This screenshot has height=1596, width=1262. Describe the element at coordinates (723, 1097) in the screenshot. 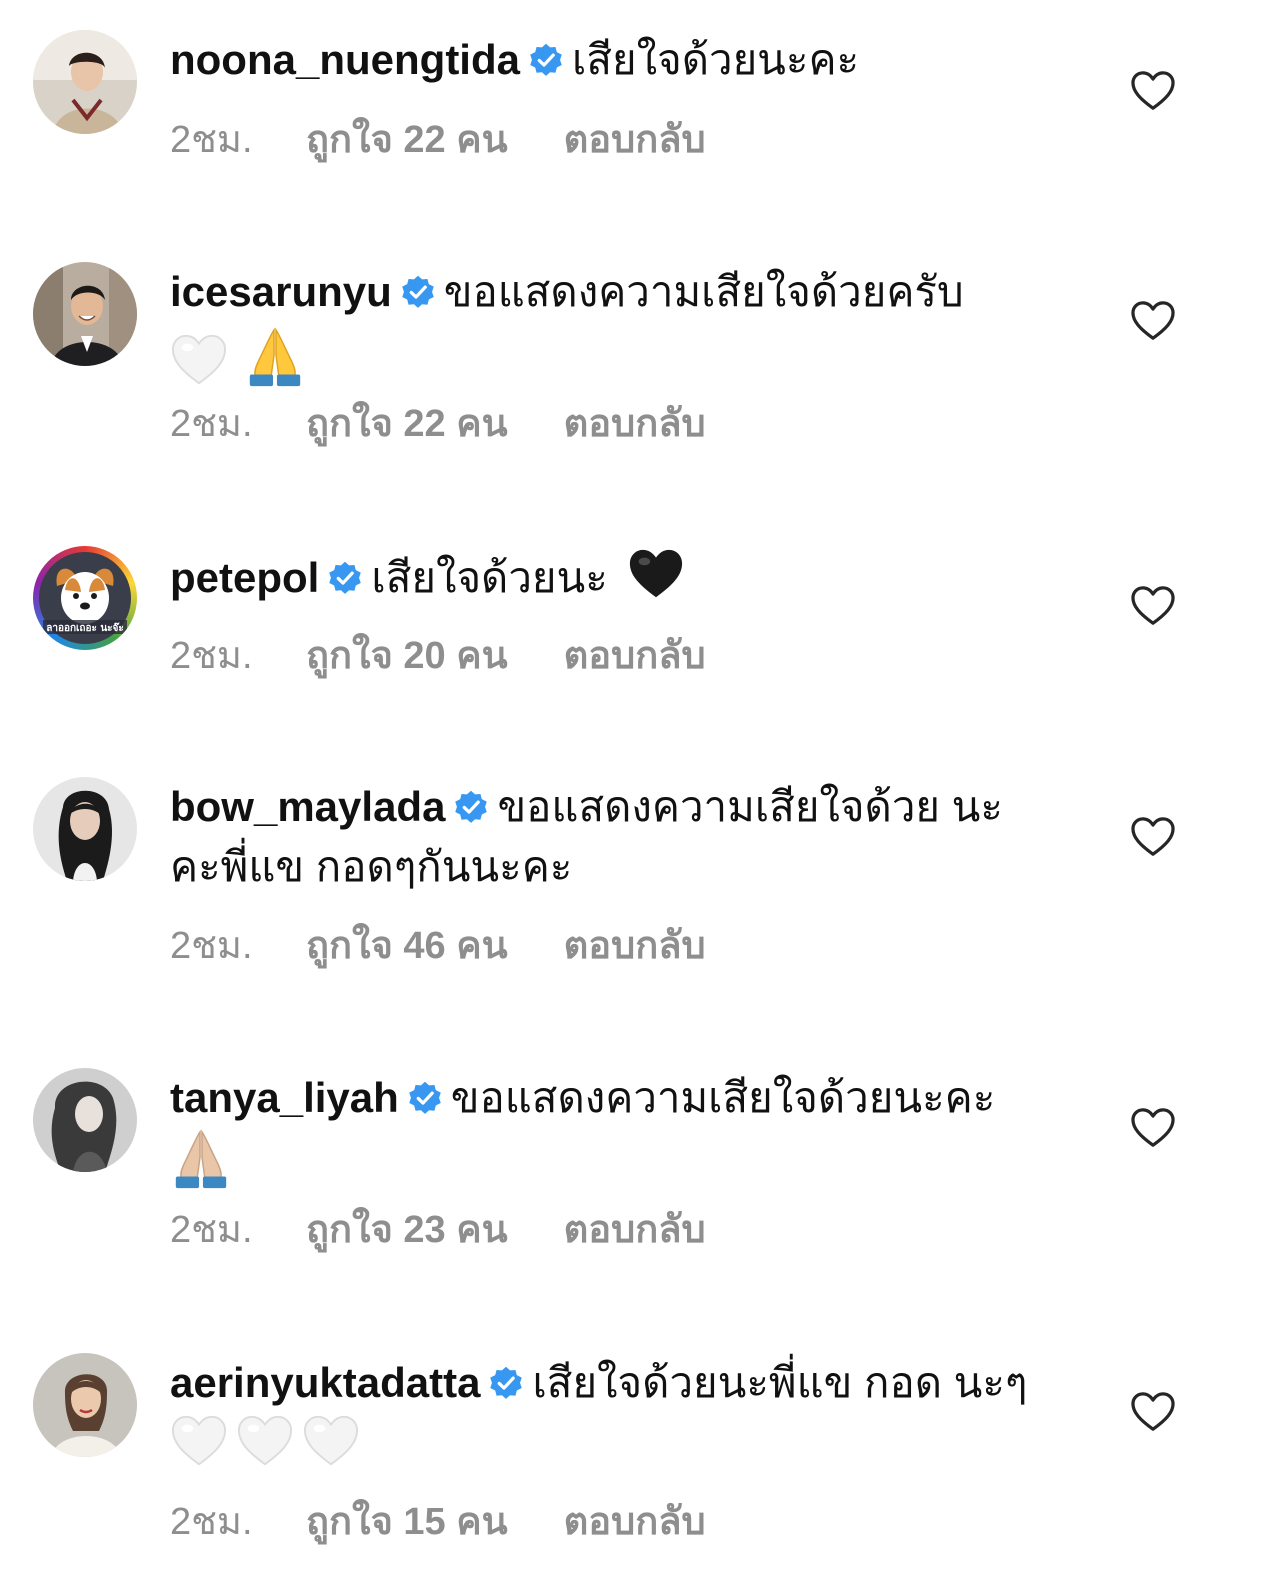

I see `comment-body: ขอแสดงความเสียใจด้วยนะคะ` at that location.